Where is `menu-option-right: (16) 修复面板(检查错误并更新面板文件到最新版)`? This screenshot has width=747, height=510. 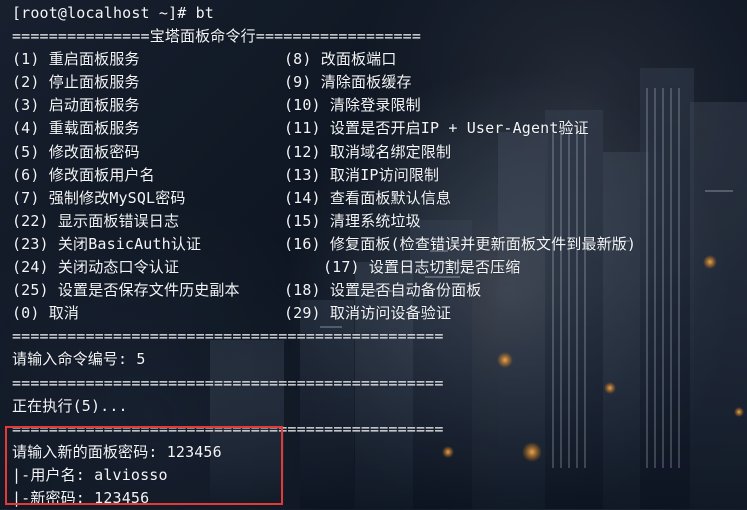
menu-option-right: (16) 修复面板(检查错误并更新面板文件到最新版) is located at coordinates (460, 243).